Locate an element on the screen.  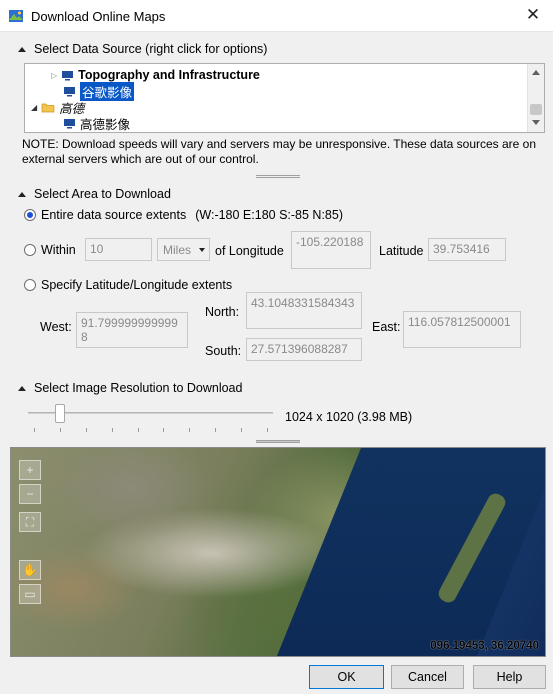
east-label: East: is located at coordinates (386, 327).